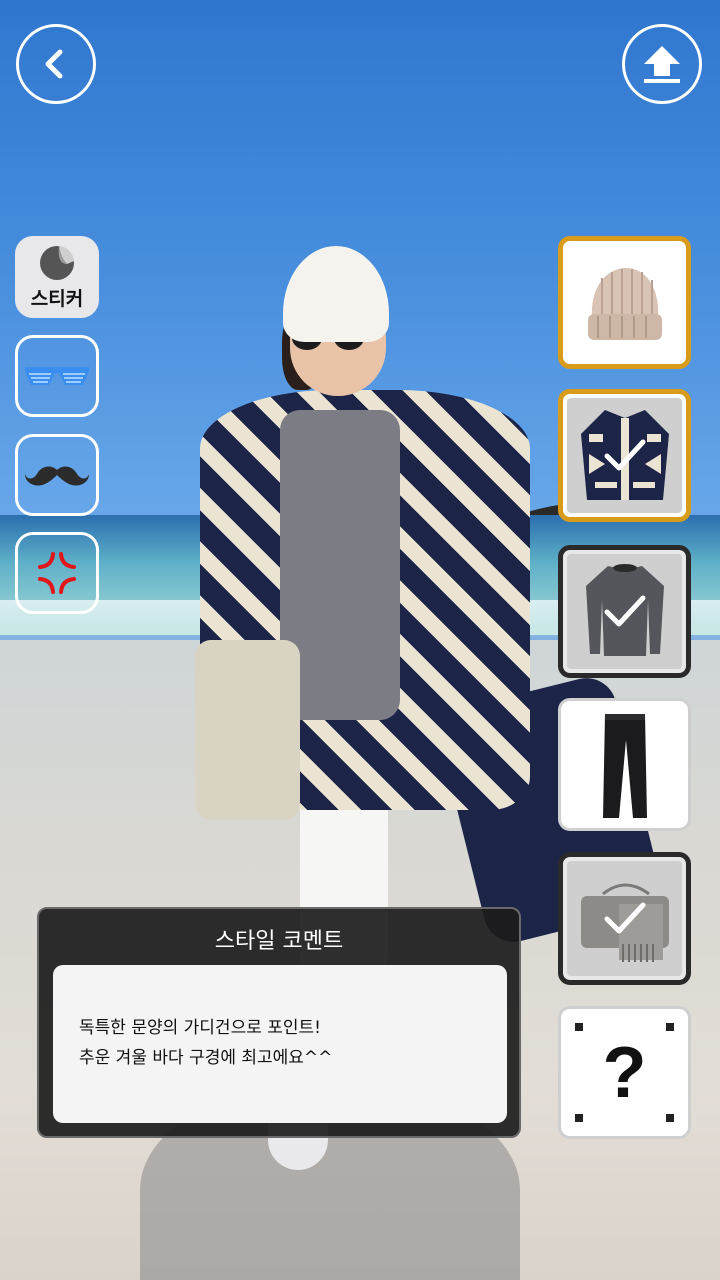  I want to click on upload-button, so click(662, 64).